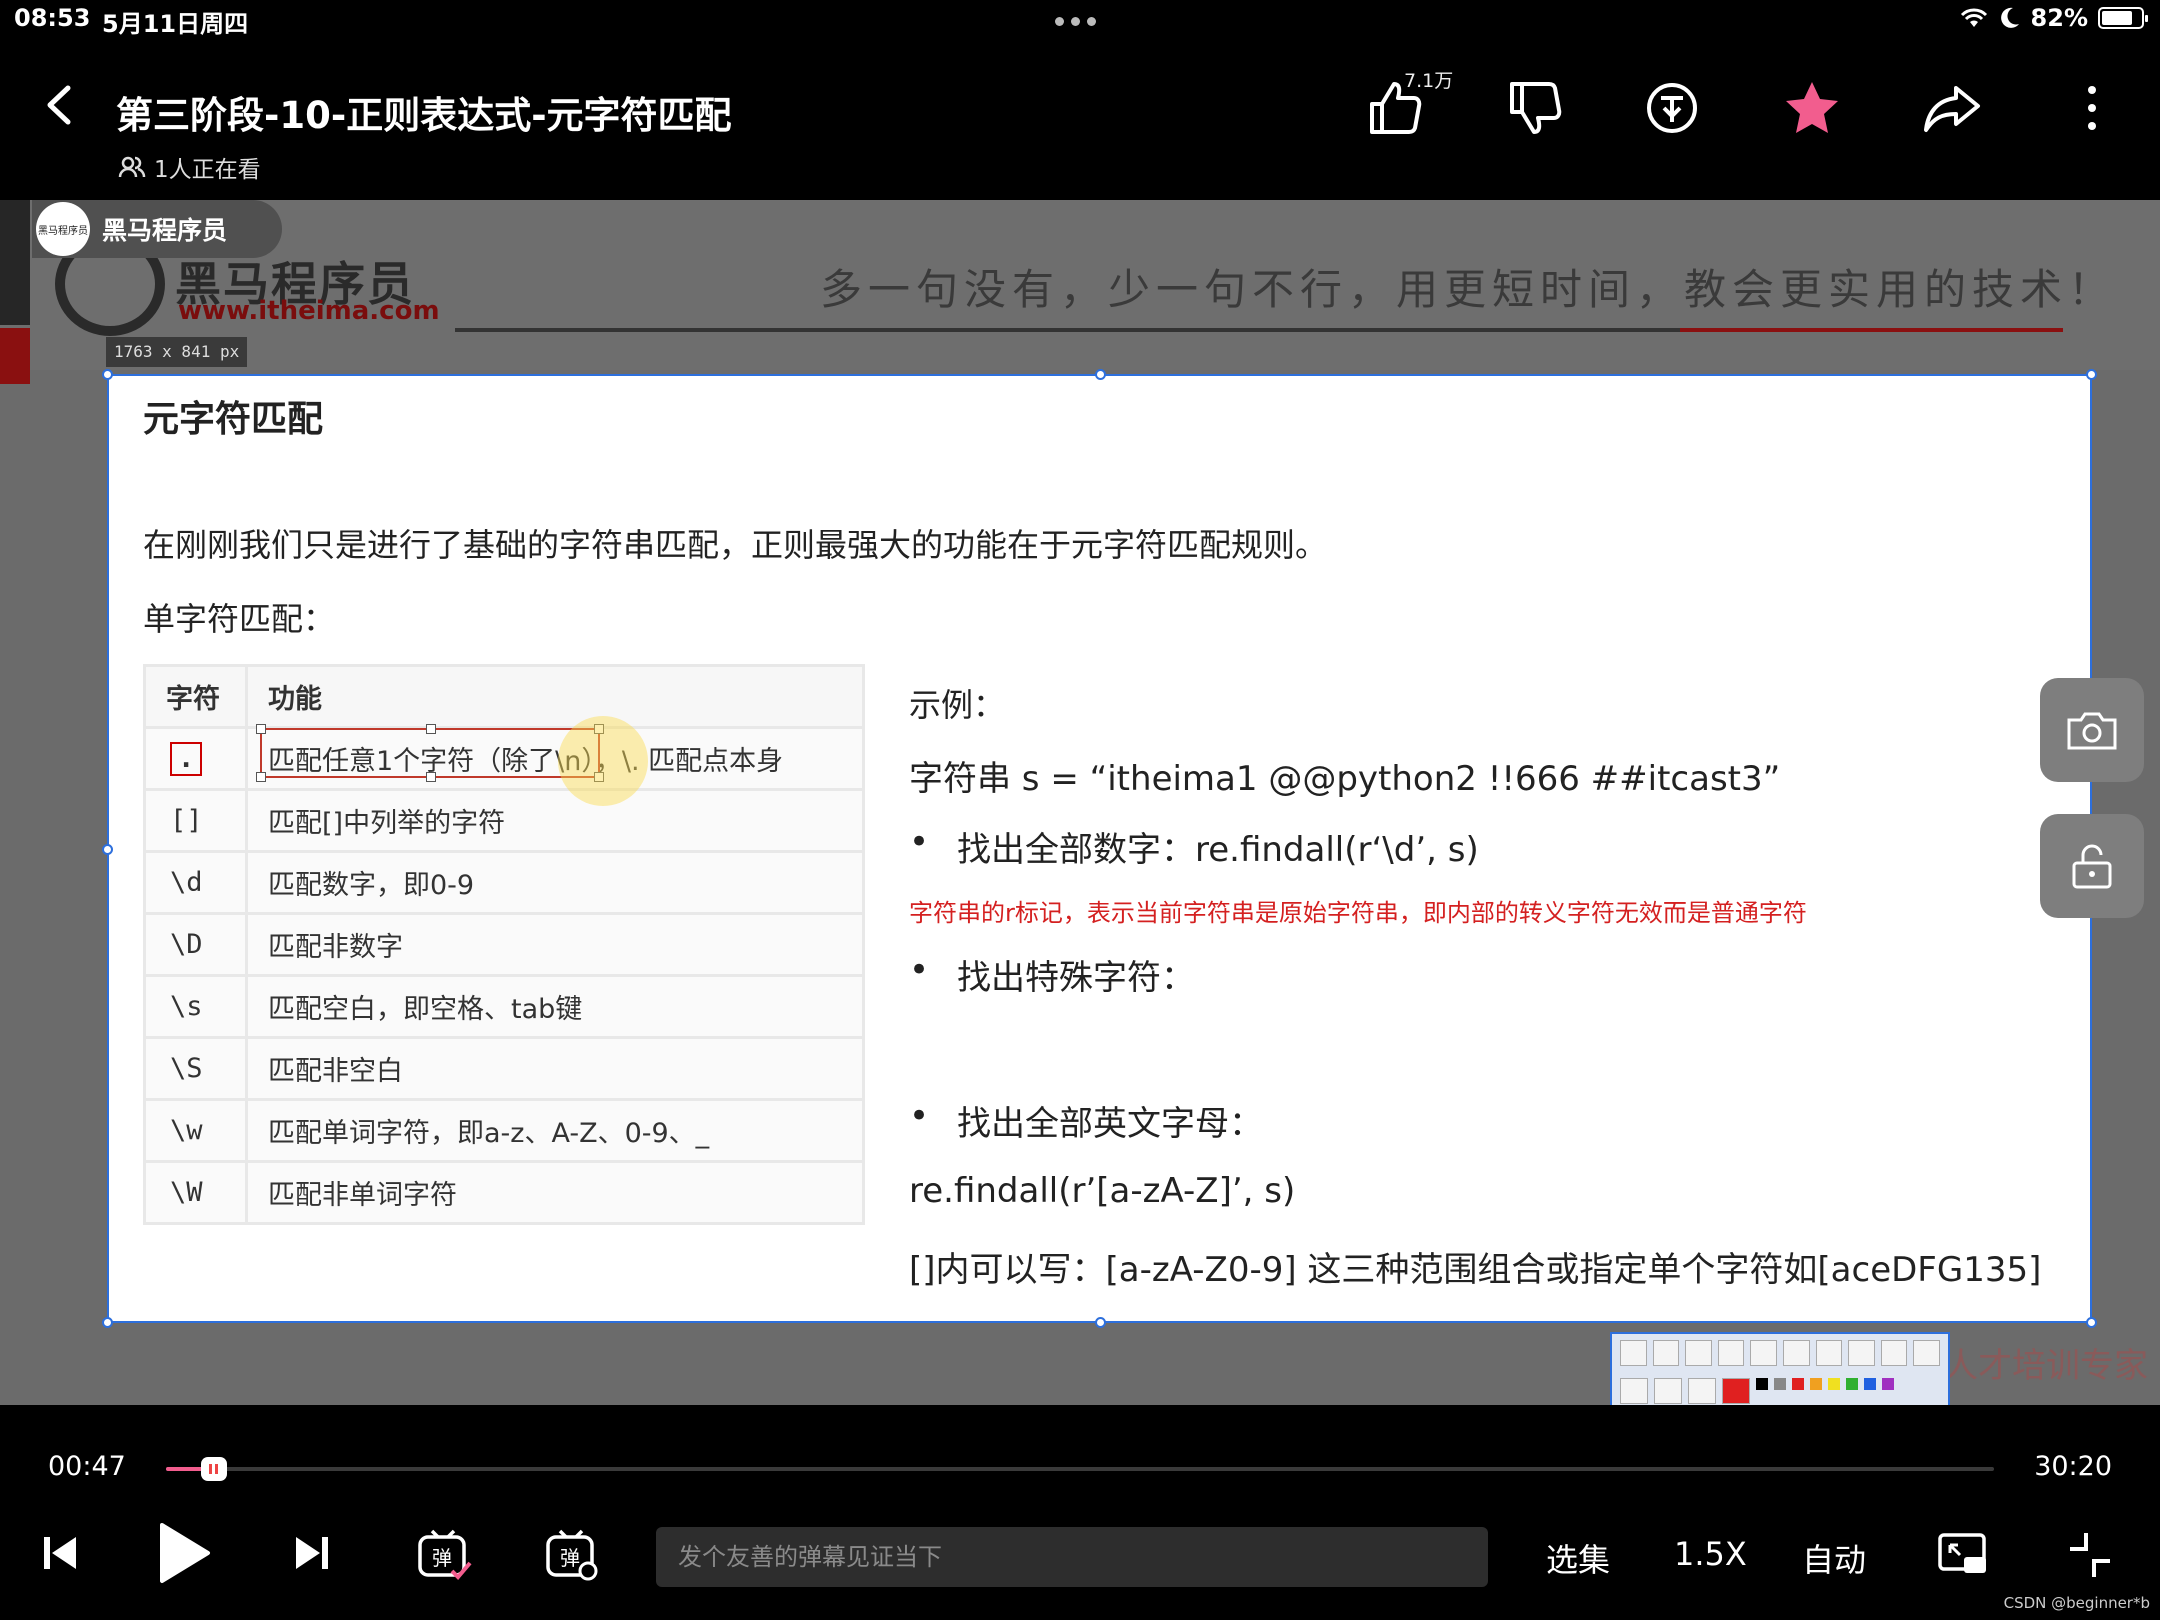 The width and height of the screenshot is (2160, 1620). Describe the element at coordinates (52, 18) in the screenshot. I see `status-time: 08:53` at that location.